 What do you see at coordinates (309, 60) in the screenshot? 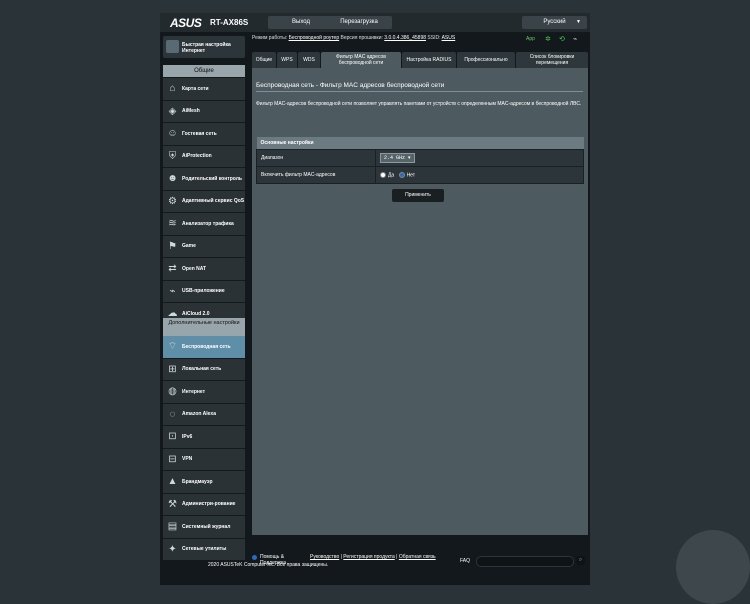
I see `tab-2: WDS` at bounding box center [309, 60].